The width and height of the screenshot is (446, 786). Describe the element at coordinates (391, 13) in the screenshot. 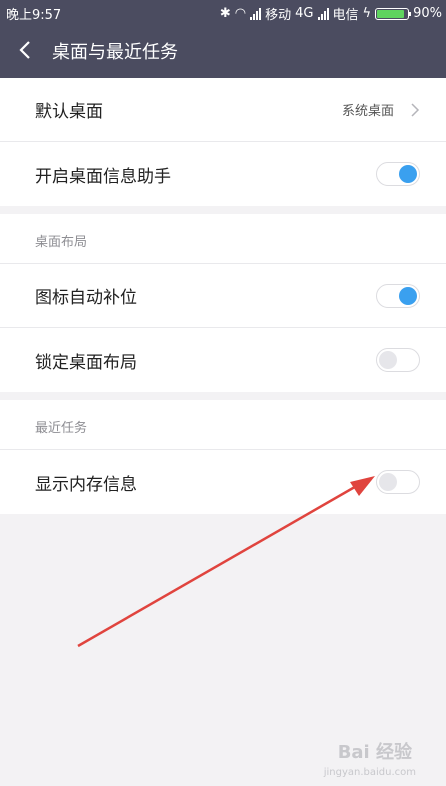

I see `battery-fill` at that location.